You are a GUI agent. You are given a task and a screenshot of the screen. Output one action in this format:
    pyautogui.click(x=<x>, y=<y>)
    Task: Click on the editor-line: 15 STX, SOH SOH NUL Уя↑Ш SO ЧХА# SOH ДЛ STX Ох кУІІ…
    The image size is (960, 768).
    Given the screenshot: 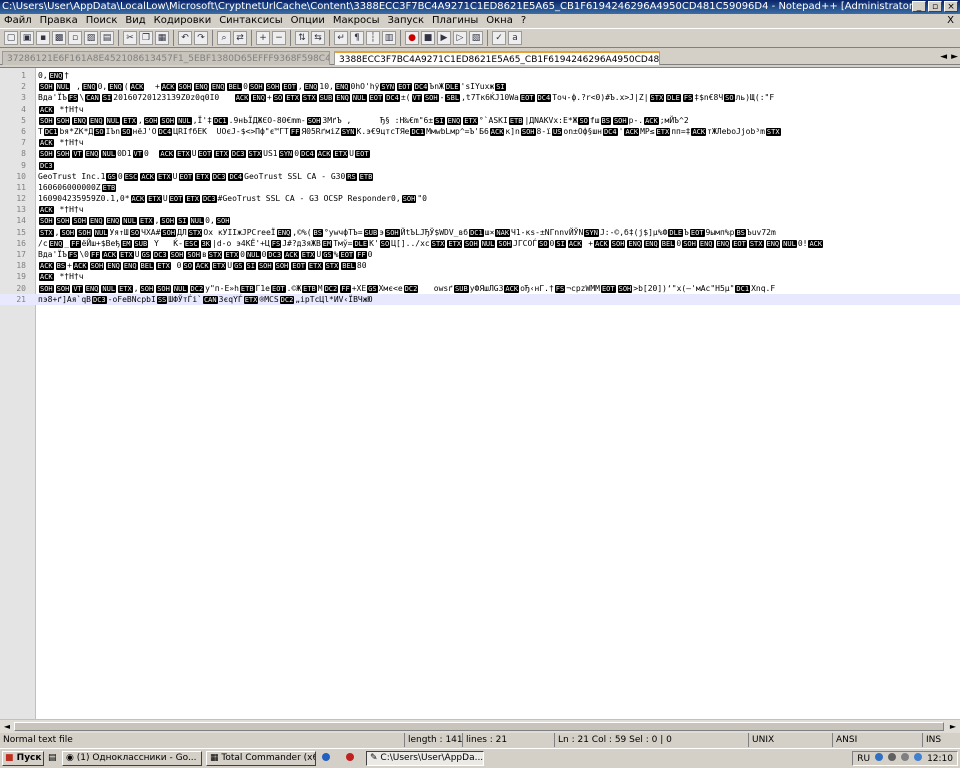 What is the action you would take?
    pyautogui.click(x=480, y=232)
    